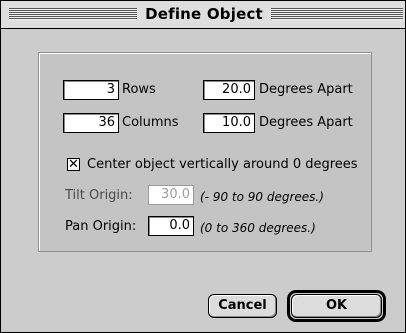 The image size is (406, 333). What do you see at coordinates (242, 306) in the screenshot?
I see `cancel-button: Cancel` at bounding box center [242, 306].